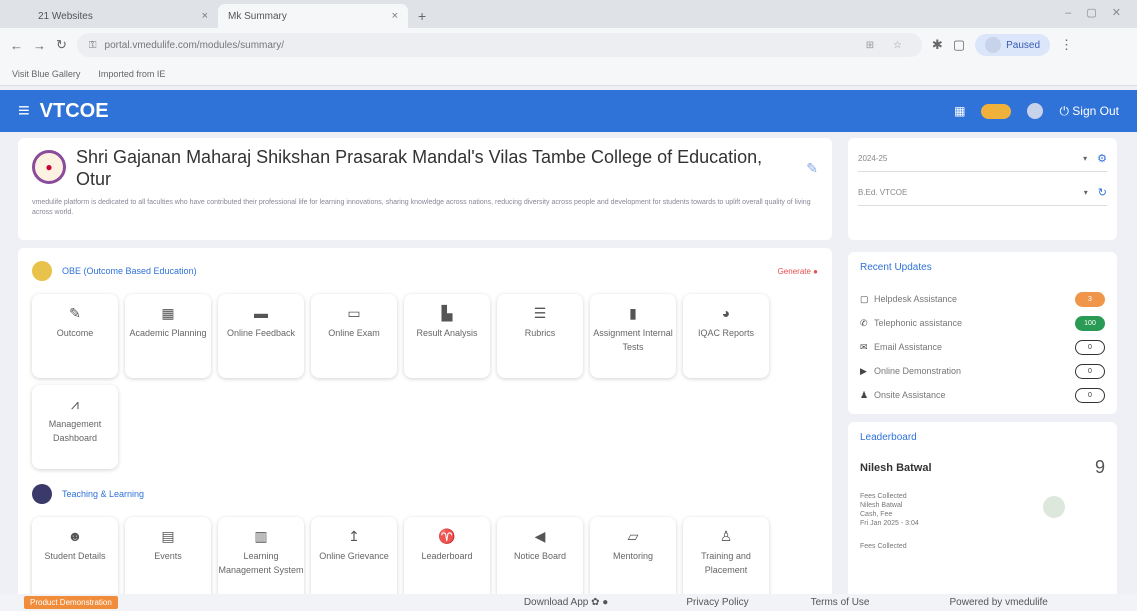  I want to click on recent-update-item: ✆ Telephonic assistance 100, so click(982, 323).